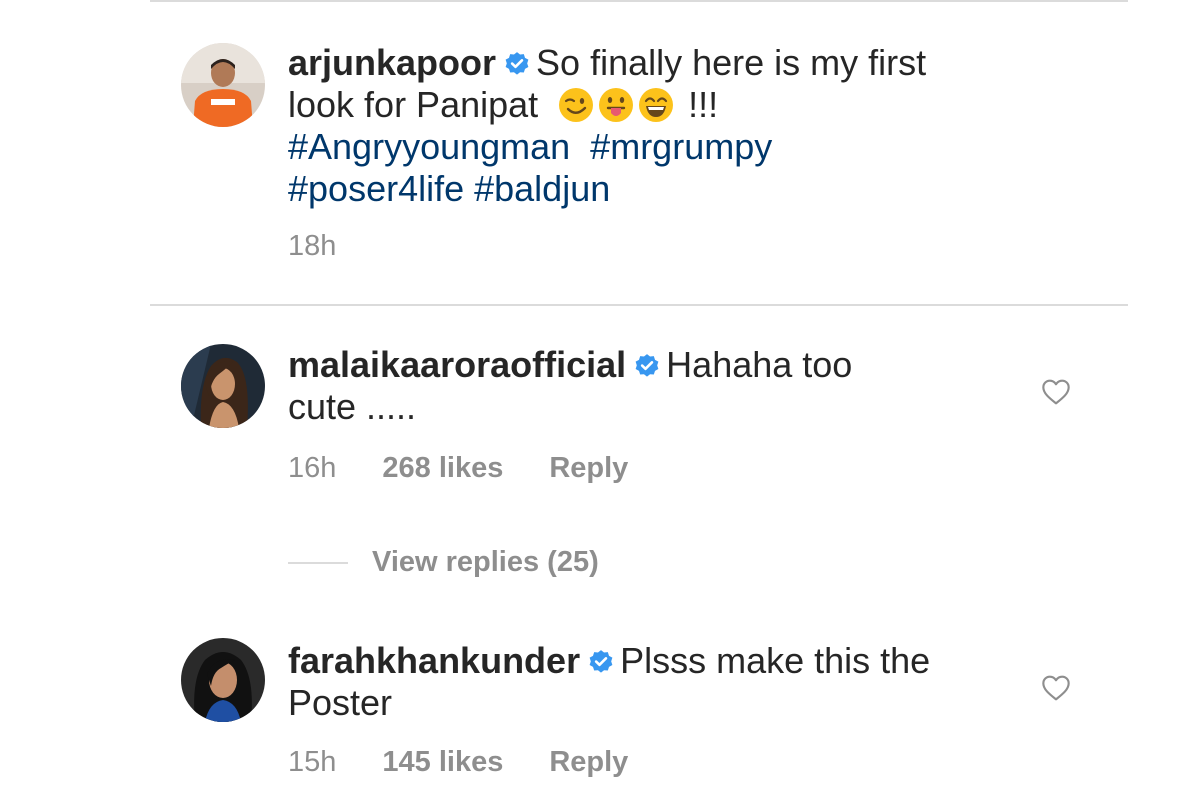  Describe the element at coordinates (648, 147) in the screenshot. I see `caption-hashtags-1: #Angryyoungman #mrgrumpy` at that location.